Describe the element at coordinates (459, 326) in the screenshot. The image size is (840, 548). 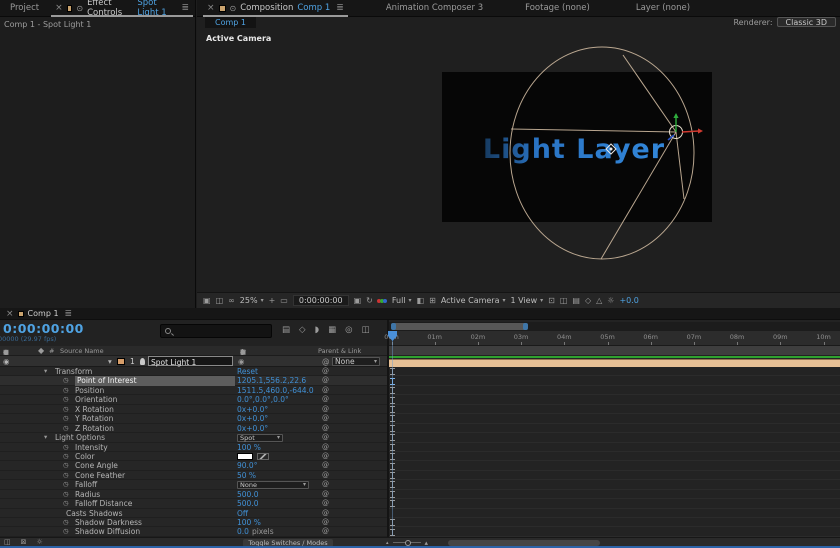
I see `navigator-bar` at that location.